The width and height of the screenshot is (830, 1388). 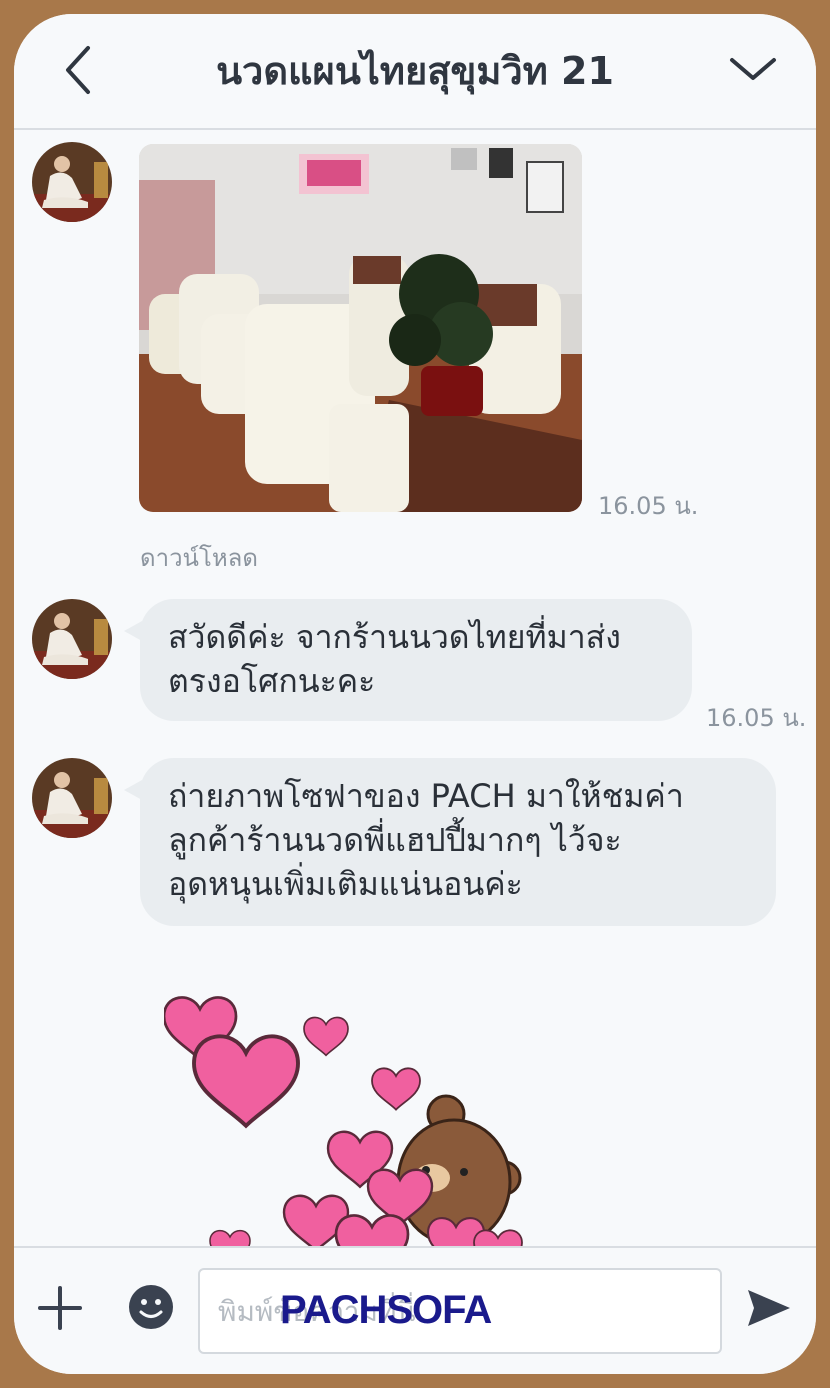 What do you see at coordinates (768, 1308) in the screenshot?
I see `send-icon` at bounding box center [768, 1308].